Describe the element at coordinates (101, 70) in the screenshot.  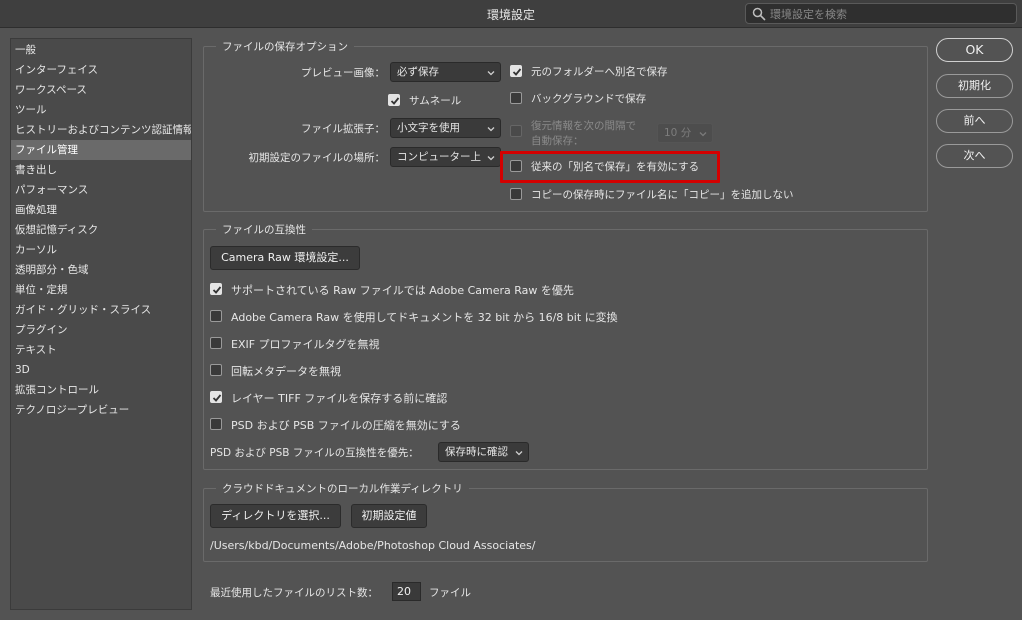
I see `sidebar-item: インターフェイス` at that location.